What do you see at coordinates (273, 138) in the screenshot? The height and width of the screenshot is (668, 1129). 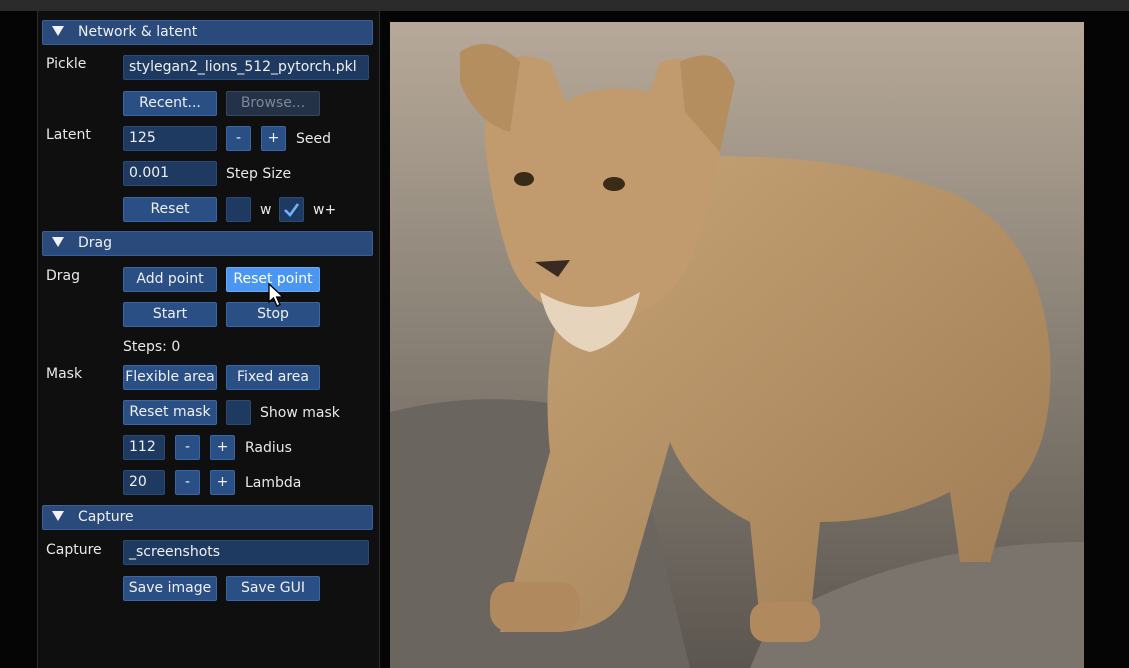 I see `seed-plus-button: +` at bounding box center [273, 138].